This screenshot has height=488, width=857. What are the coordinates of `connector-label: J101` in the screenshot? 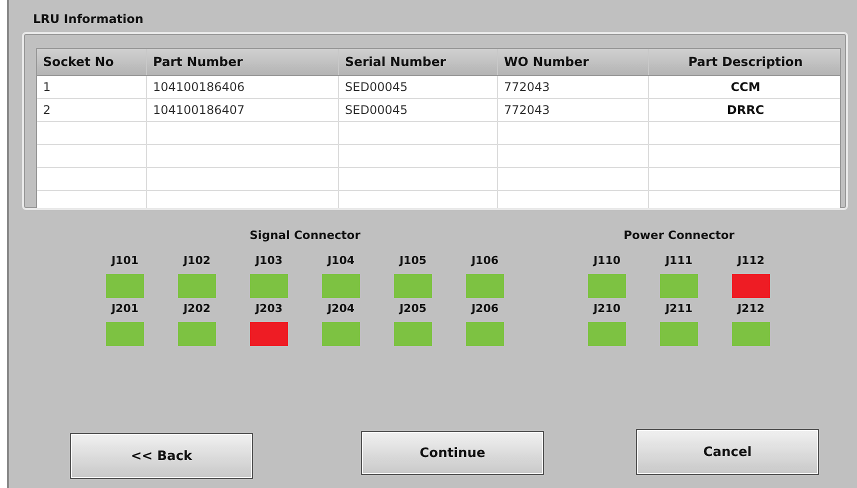 It's located at (125, 261).